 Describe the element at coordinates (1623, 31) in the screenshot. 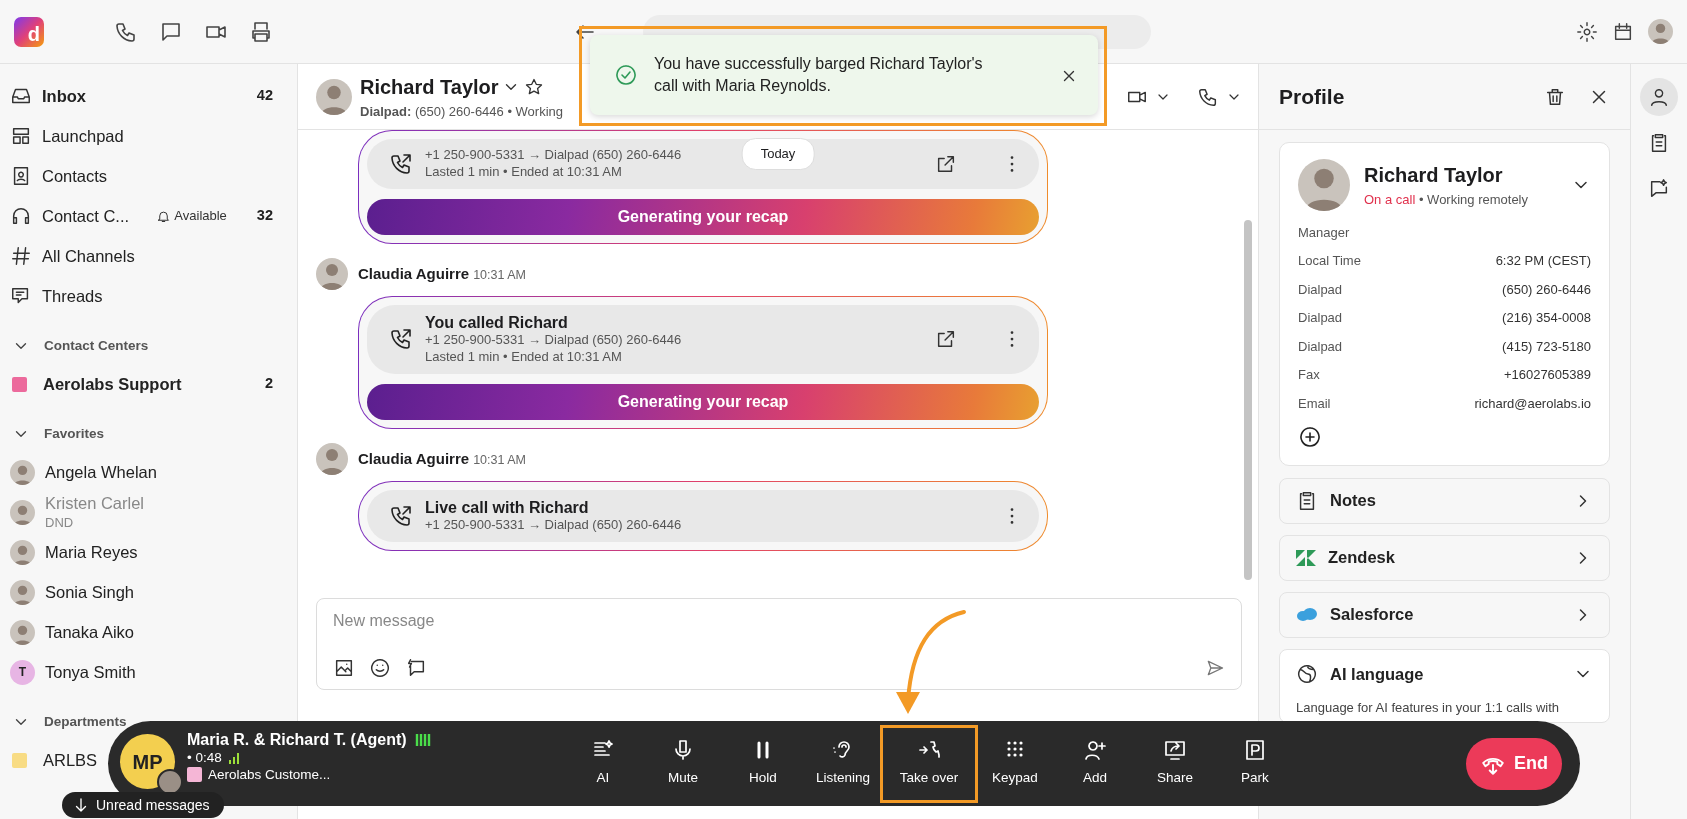

I see `calendar-icon` at that location.